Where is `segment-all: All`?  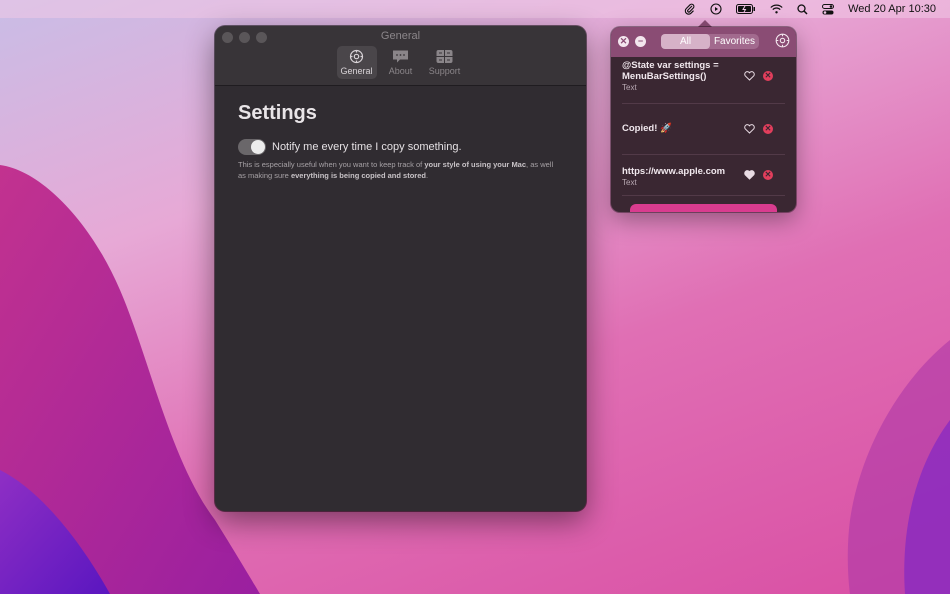
segment-all: All is located at coordinates (685, 41).